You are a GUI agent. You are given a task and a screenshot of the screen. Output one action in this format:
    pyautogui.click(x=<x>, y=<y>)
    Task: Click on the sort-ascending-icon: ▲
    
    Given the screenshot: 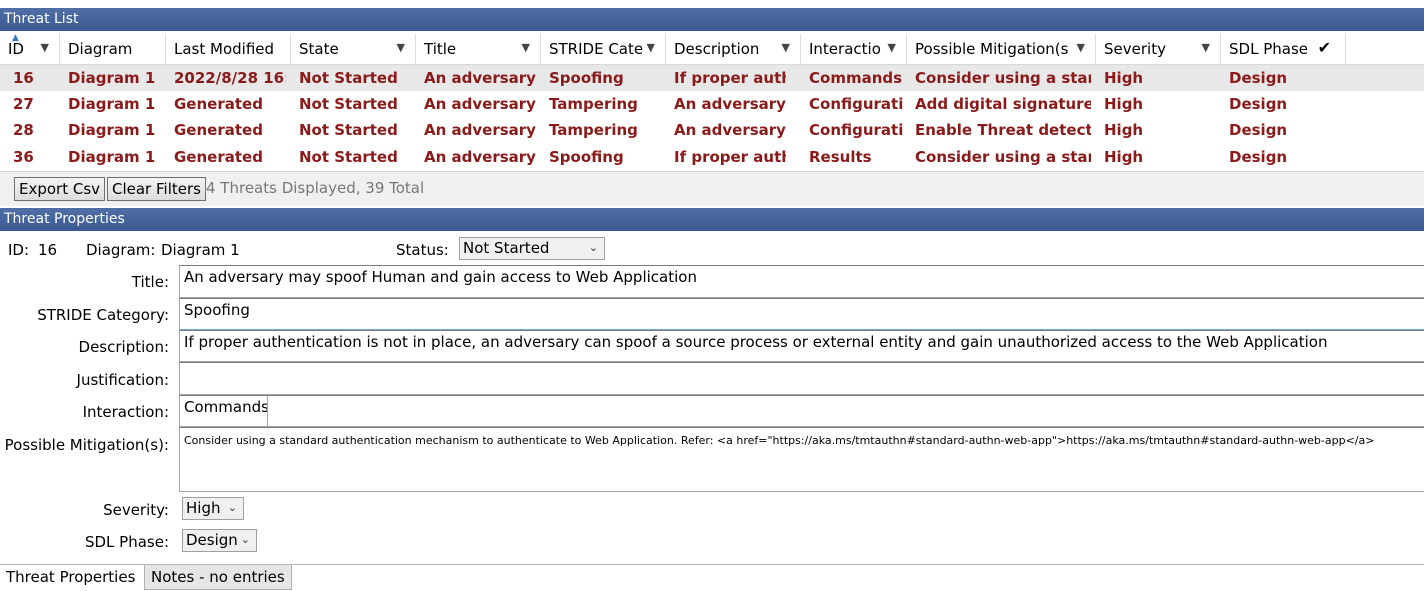 What is the action you would take?
    pyautogui.click(x=15, y=38)
    